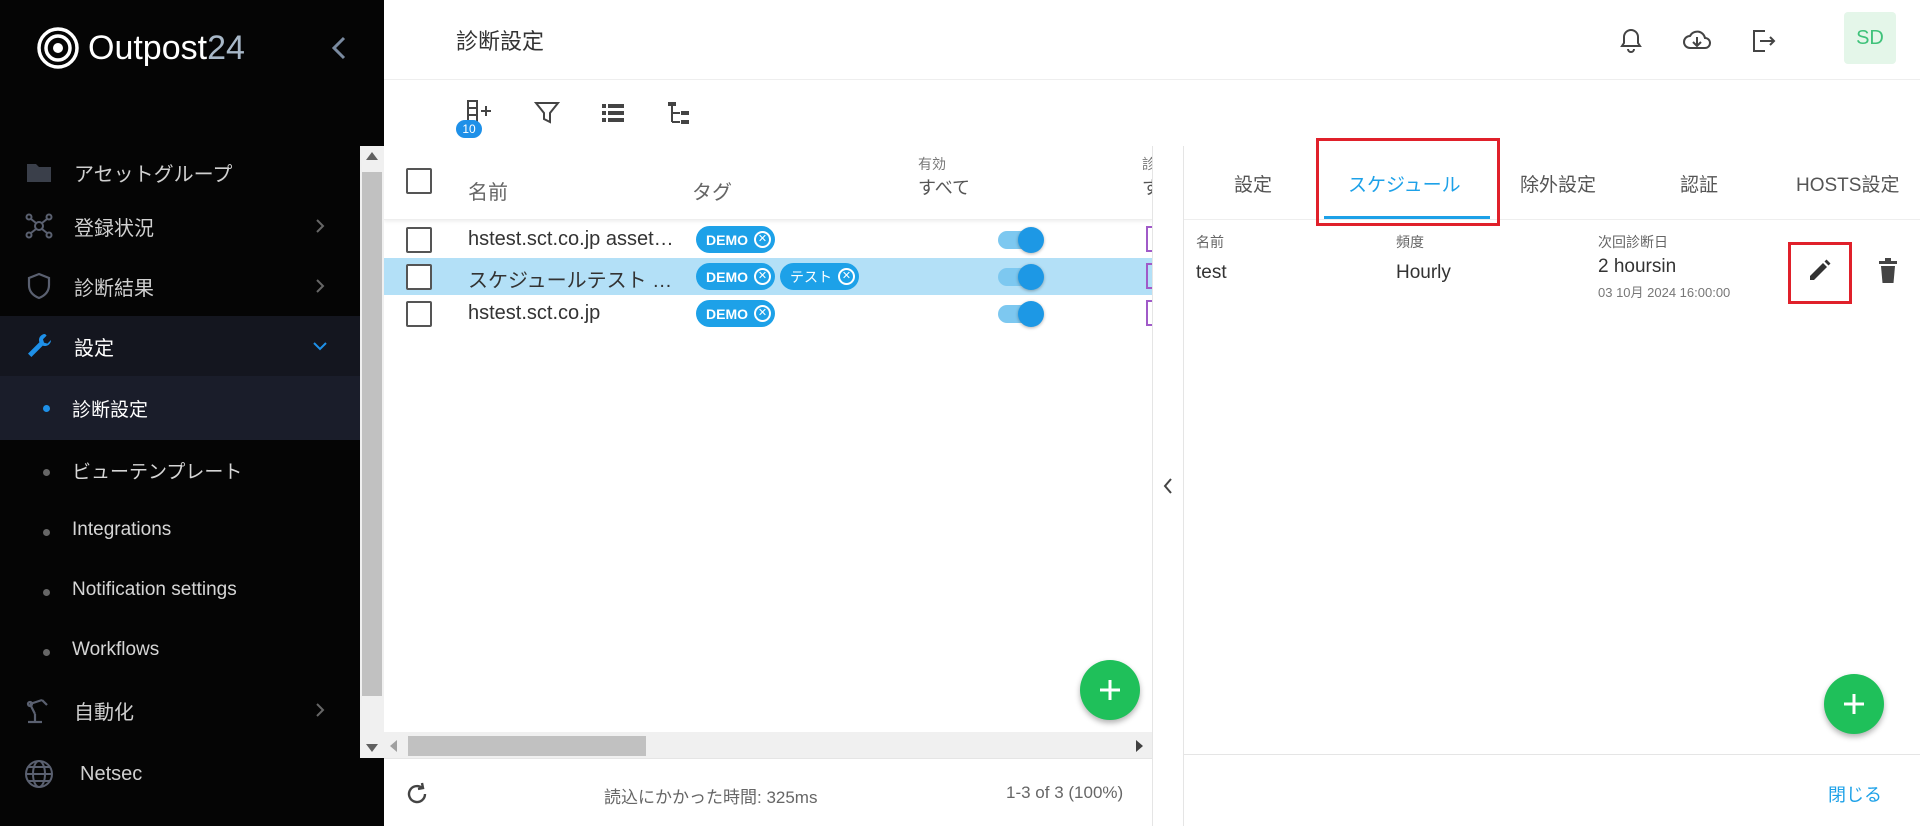  Describe the element at coordinates (469, 129) in the screenshot. I see `column-count-badge: 10` at that location.